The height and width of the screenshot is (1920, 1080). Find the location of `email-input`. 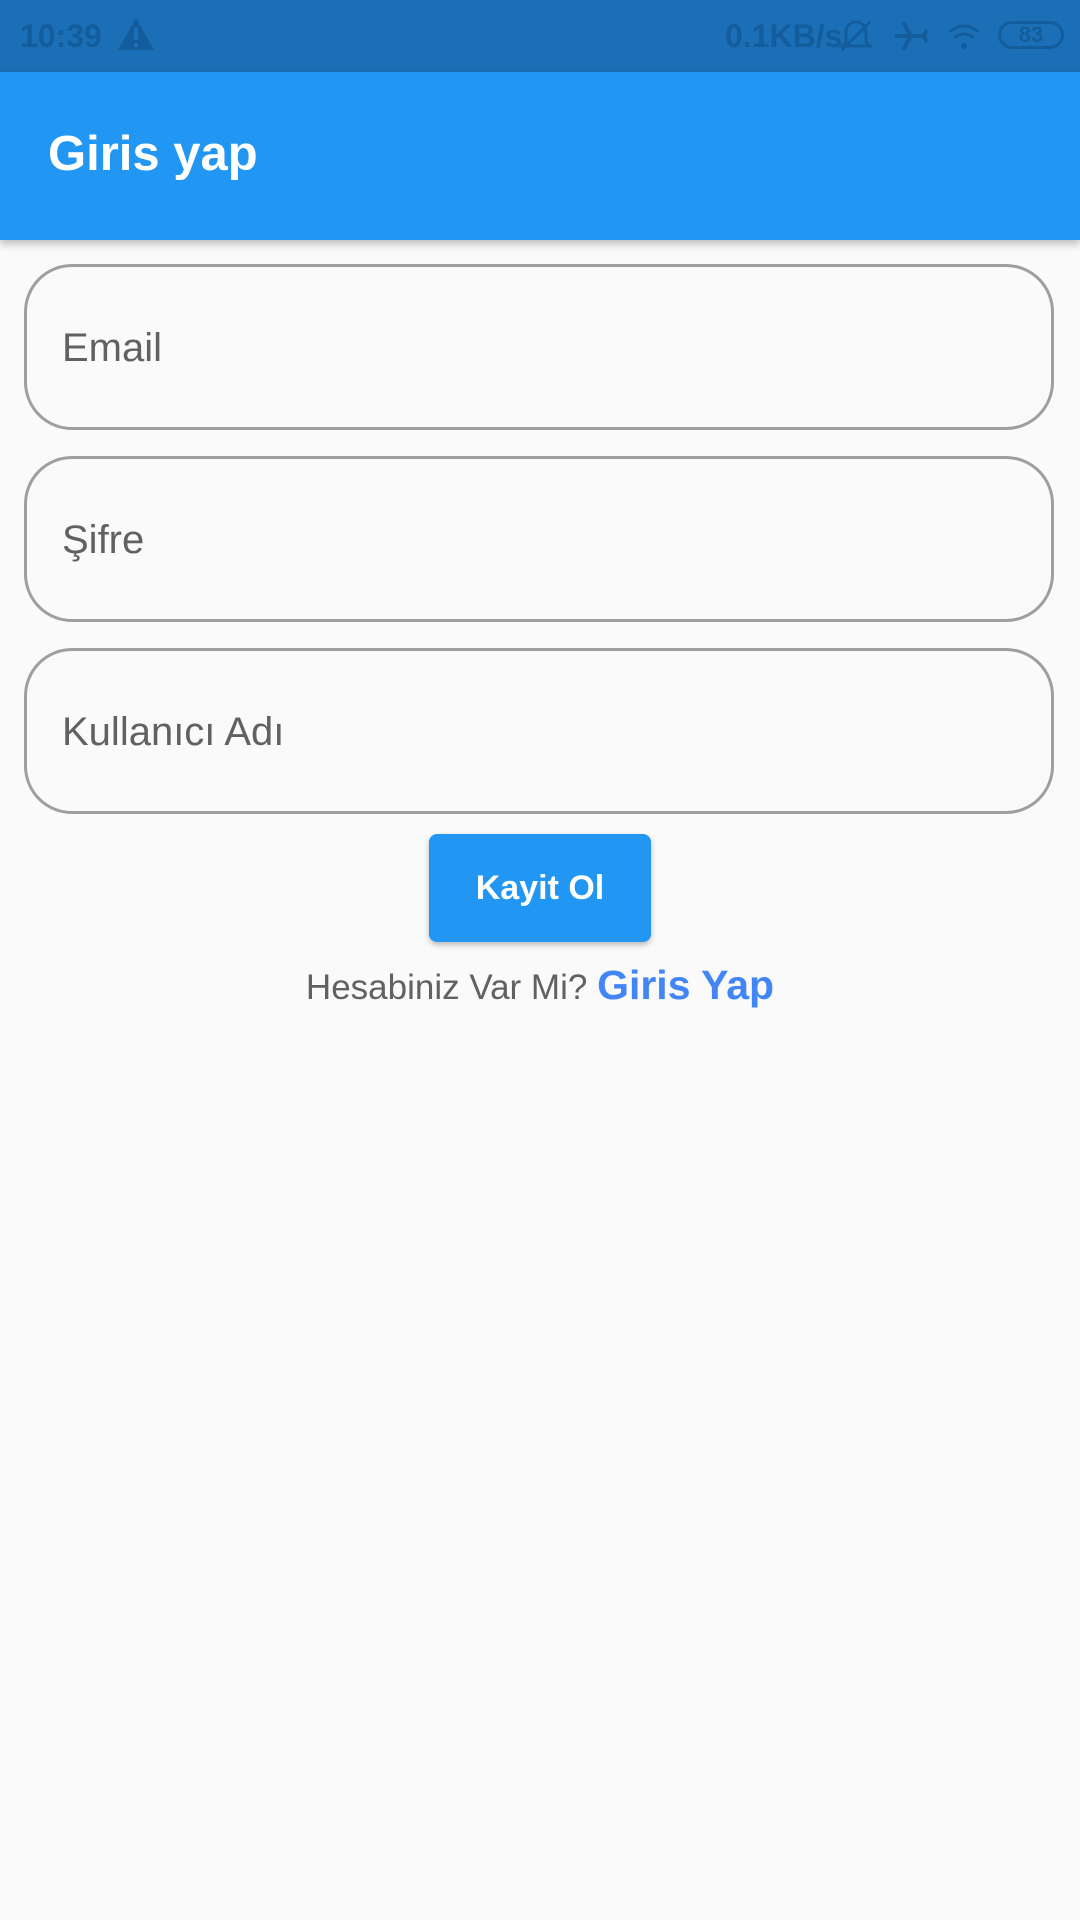

email-input is located at coordinates (537, 348).